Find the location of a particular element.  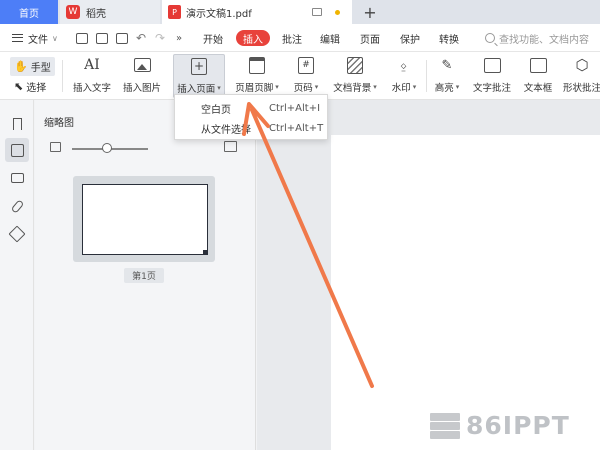

menu-insert: 插入 is located at coordinates (253, 38).